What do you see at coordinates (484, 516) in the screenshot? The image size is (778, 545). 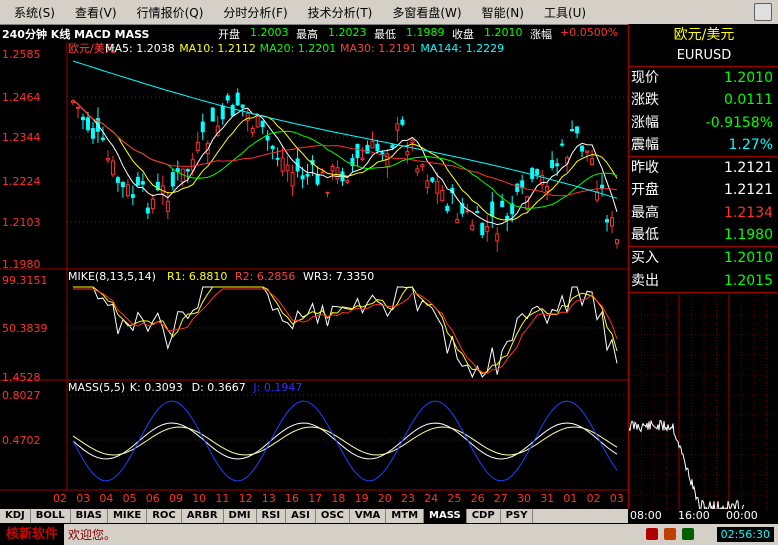 I see `tab-cdp: CDP` at bounding box center [484, 516].